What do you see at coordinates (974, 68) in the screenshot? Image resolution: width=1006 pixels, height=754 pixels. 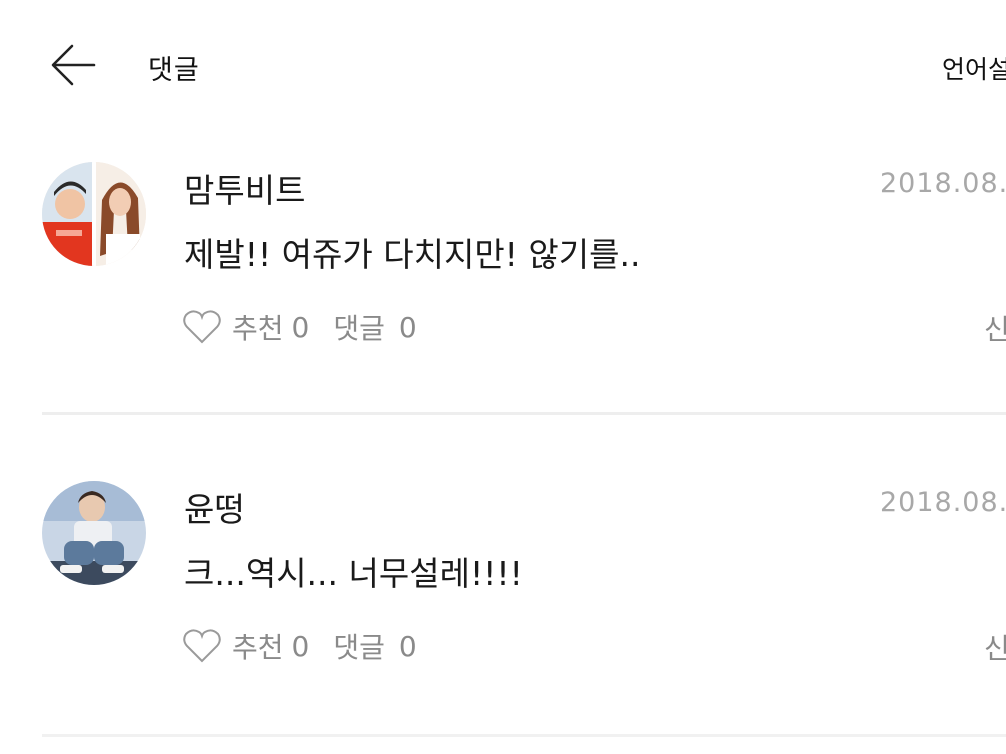 I see `language-settings-button: 언어설` at bounding box center [974, 68].